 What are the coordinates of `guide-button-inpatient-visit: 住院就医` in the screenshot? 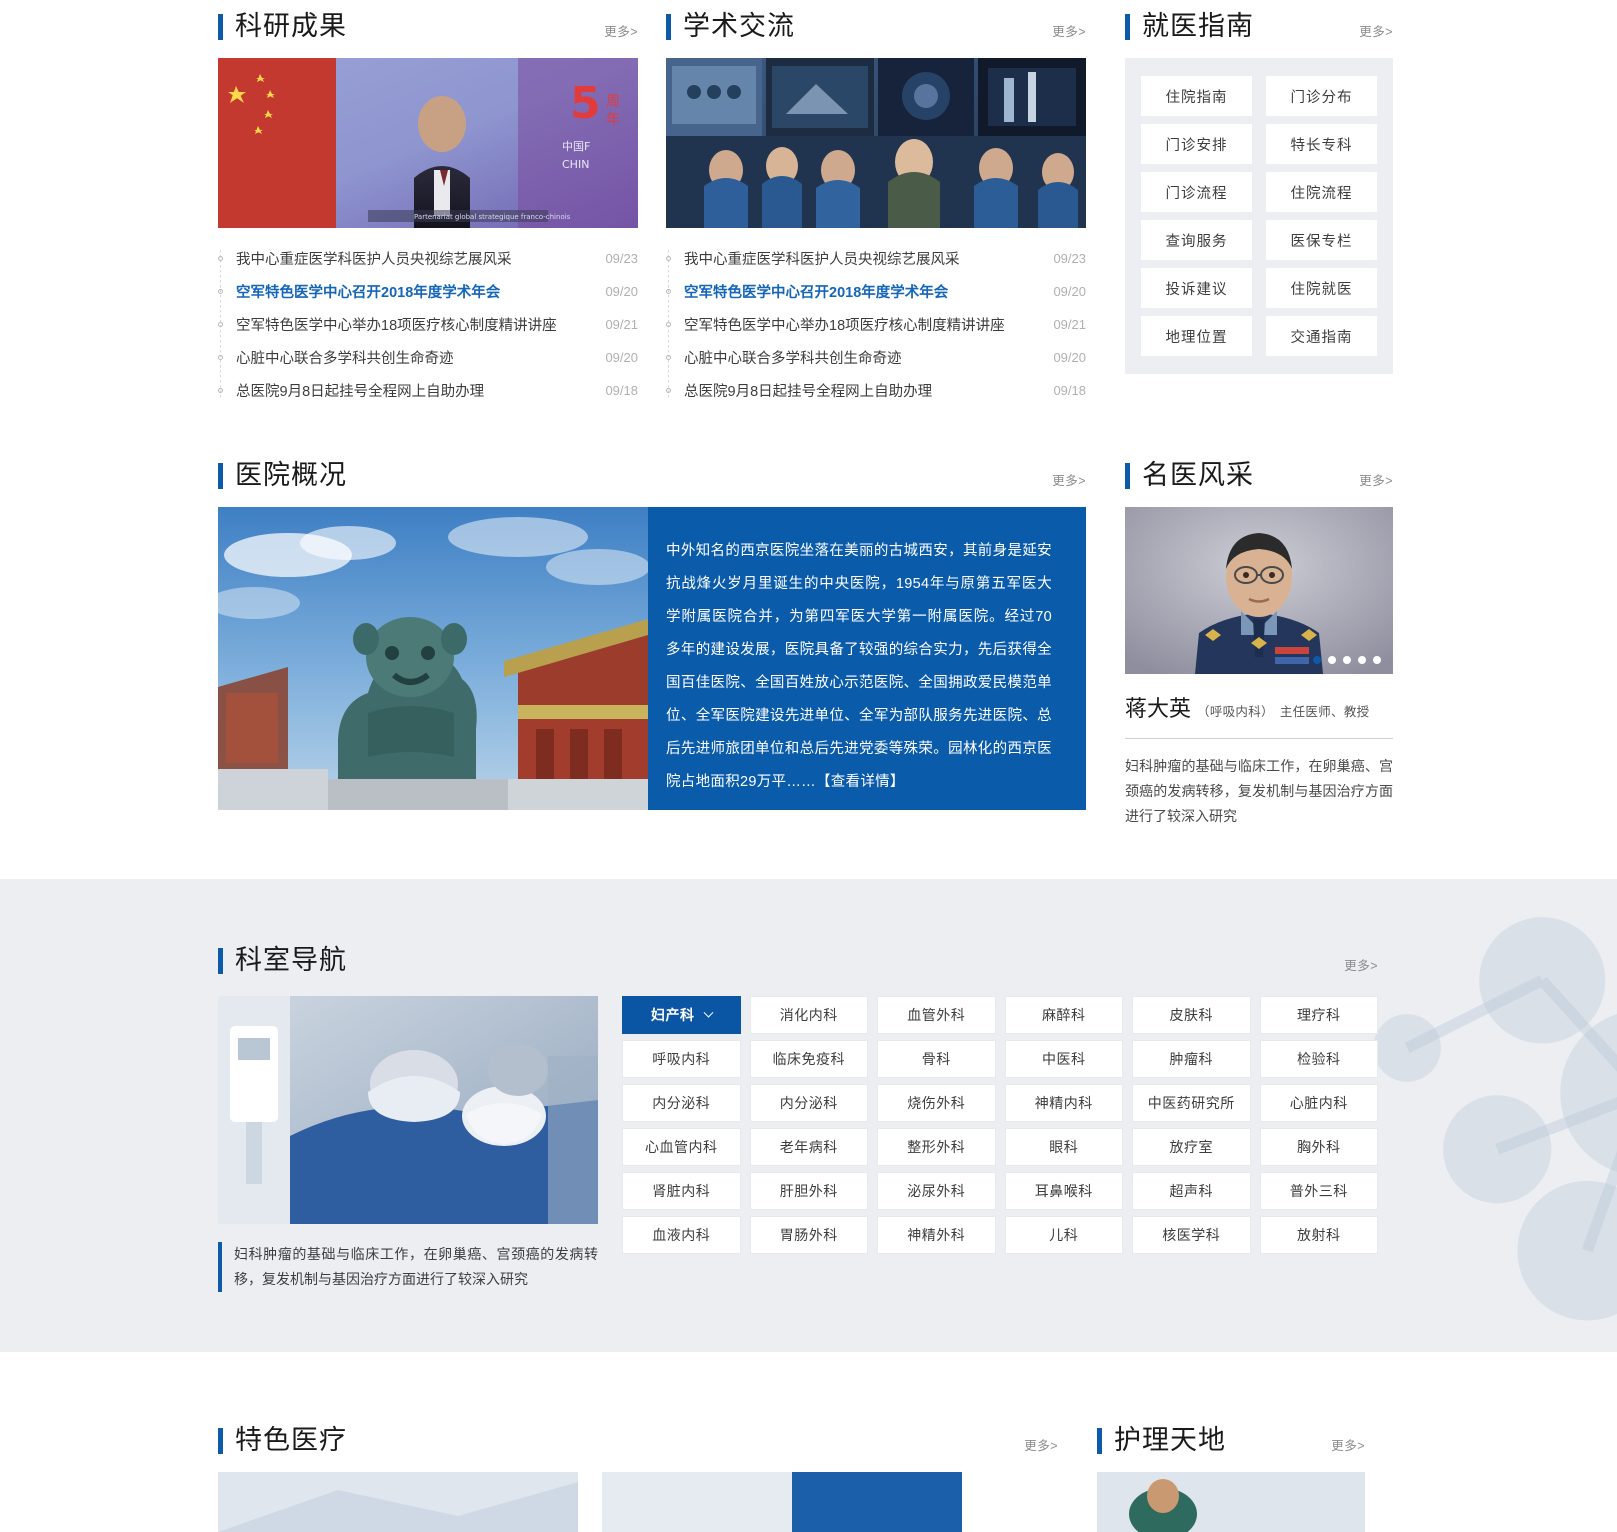 It's located at (1321, 288).